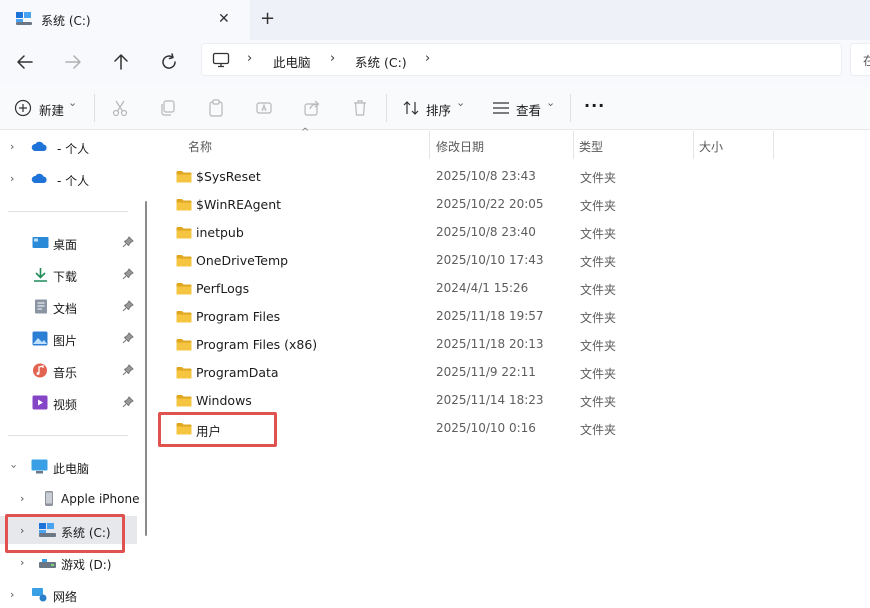  Describe the element at coordinates (512, 176) in the screenshot. I see `file-row: $SysReset 2025/10/8 23:43 文件夹` at that location.